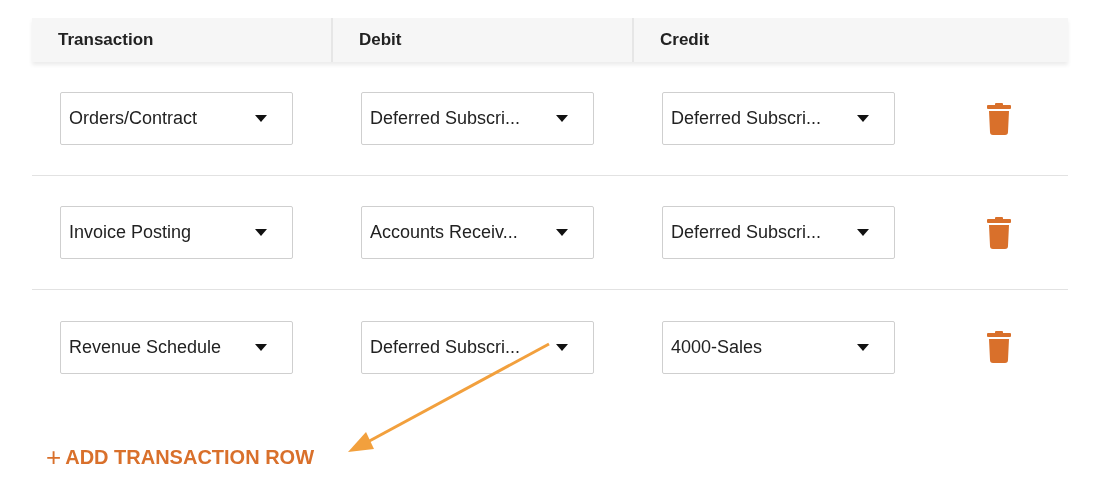 The width and height of the screenshot is (1102, 488). Describe the element at coordinates (106, 40) in the screenshot. I see `column-header: Transaction` at that location.